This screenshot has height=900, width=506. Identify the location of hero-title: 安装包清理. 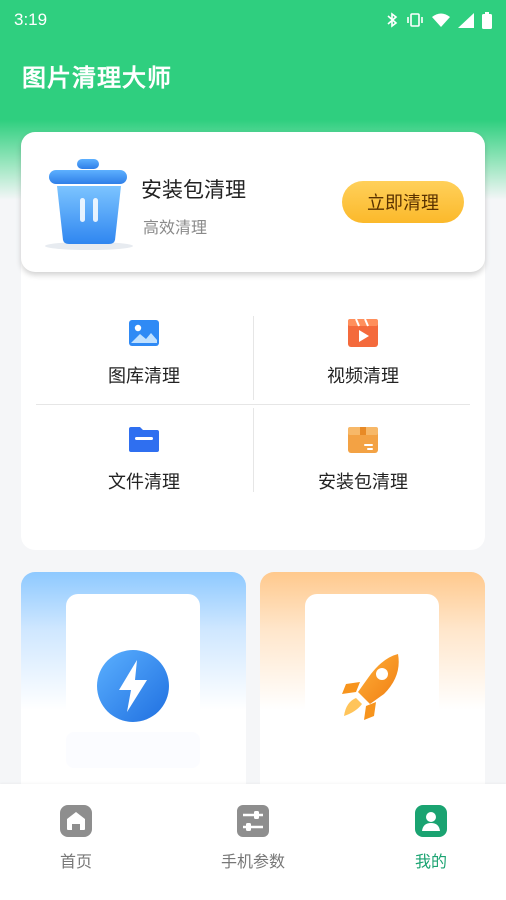
(193, 190).